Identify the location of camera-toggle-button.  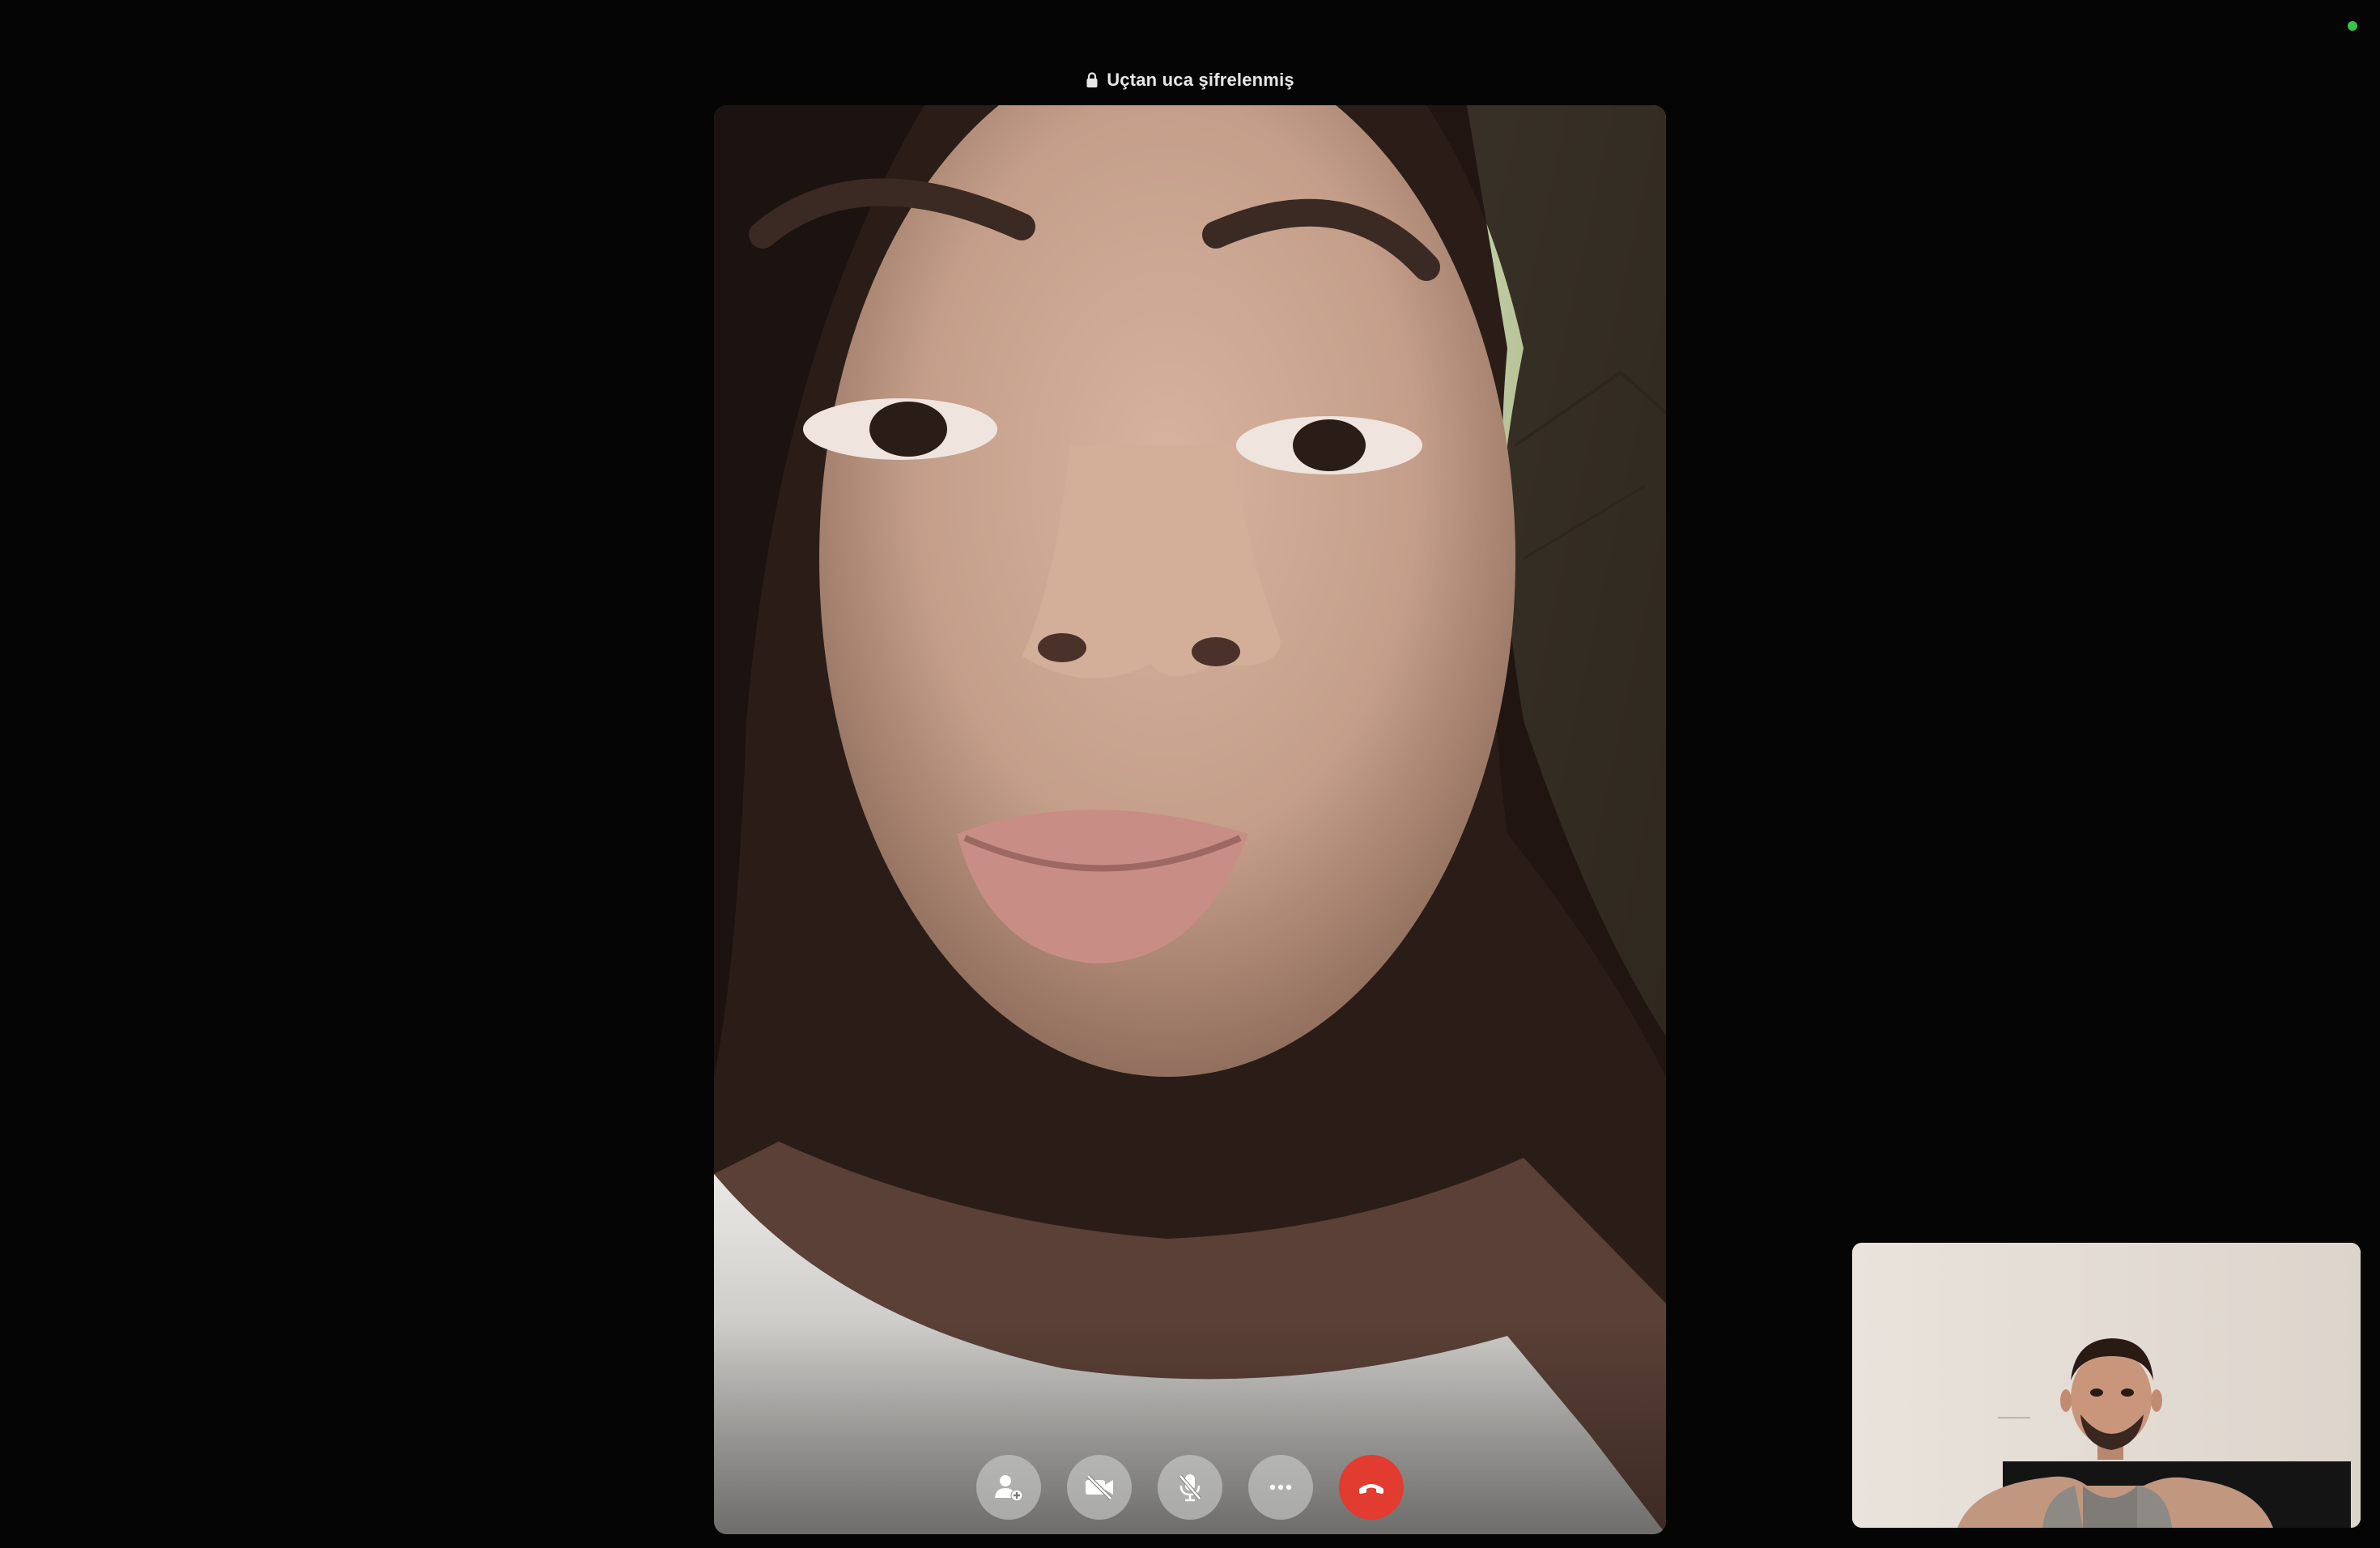
(1099, 1488).